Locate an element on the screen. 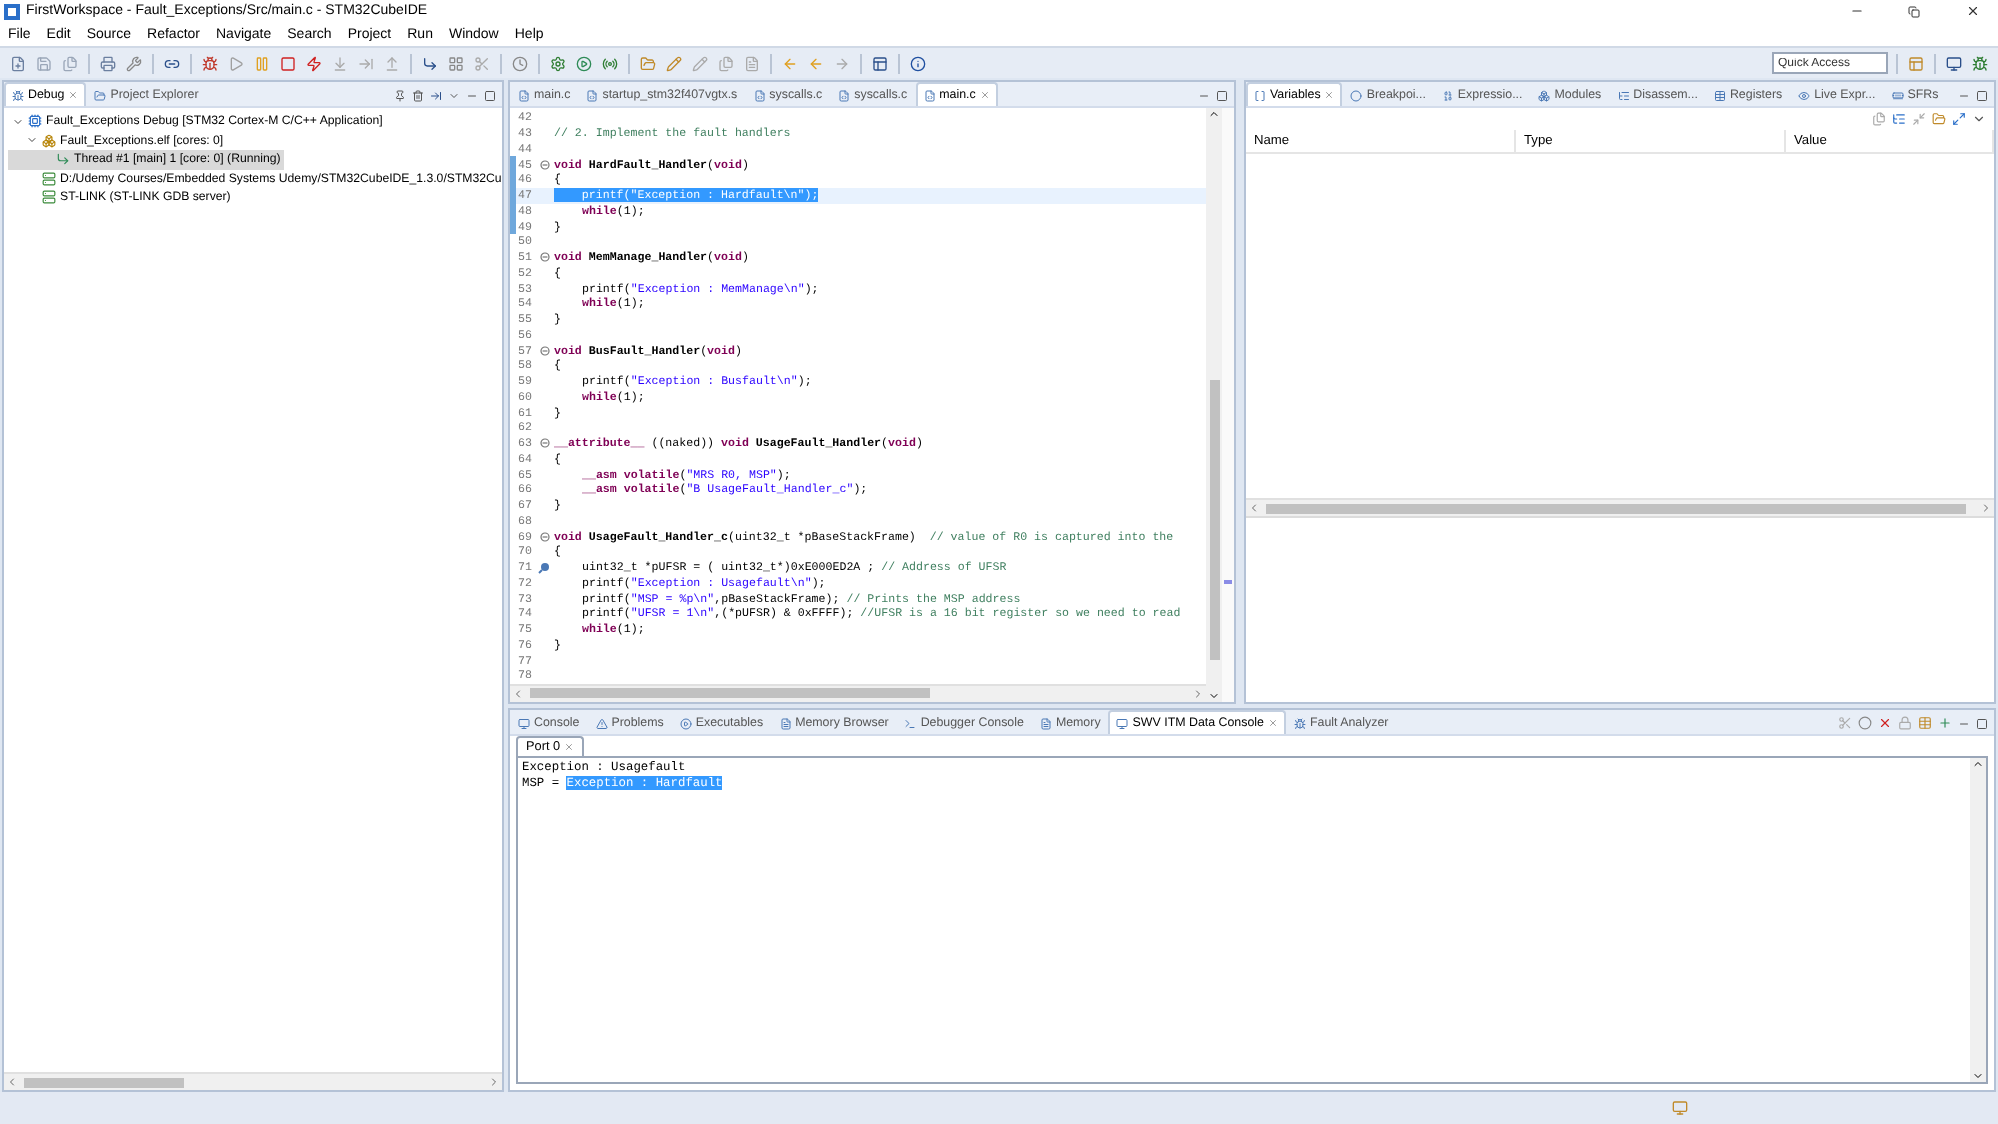  scissors-button is located at coordinates (482, 63).